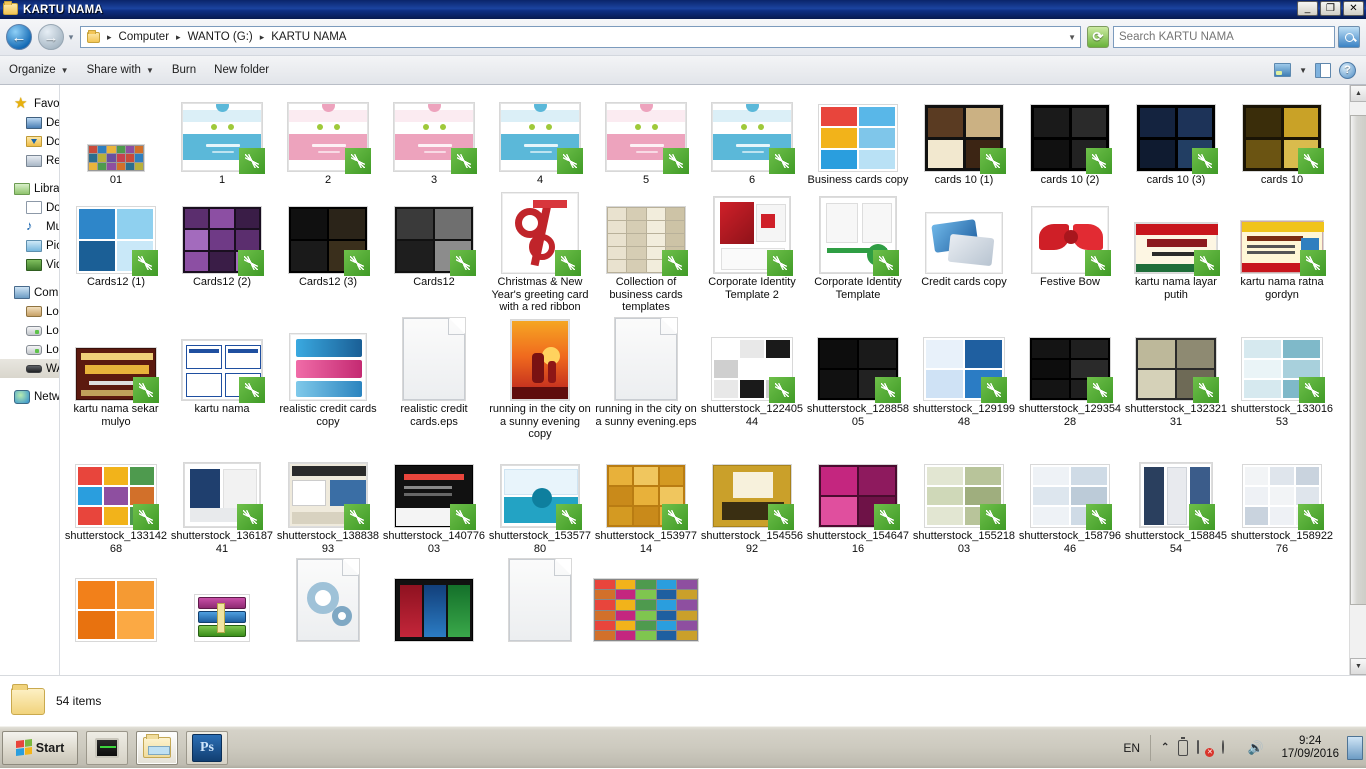 The height and width of the screenshot is (769, 1366). I want to click on scroll-up-button: ▲, so click(1358, 93).